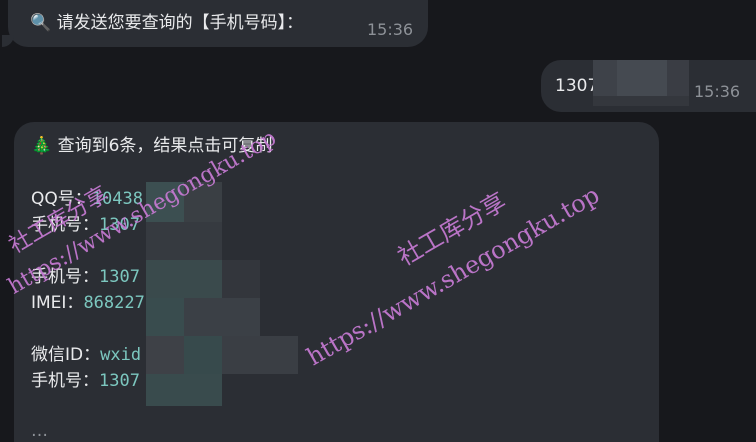  I want to click on row-label: 微信ID：, so click(66, 355).